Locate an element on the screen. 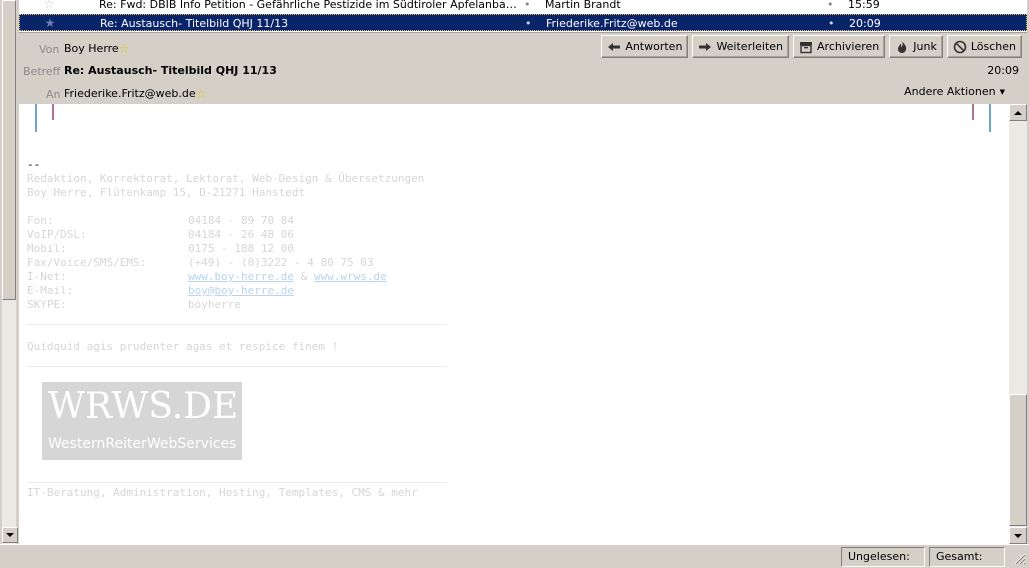  scroll-thumb is located at coordinates (1018, 460).